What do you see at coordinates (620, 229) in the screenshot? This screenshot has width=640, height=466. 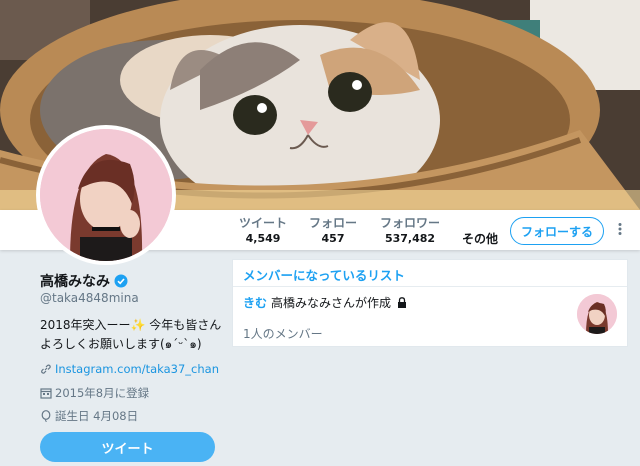 I see `more-dots-icon` at bounding box center [620, 229].